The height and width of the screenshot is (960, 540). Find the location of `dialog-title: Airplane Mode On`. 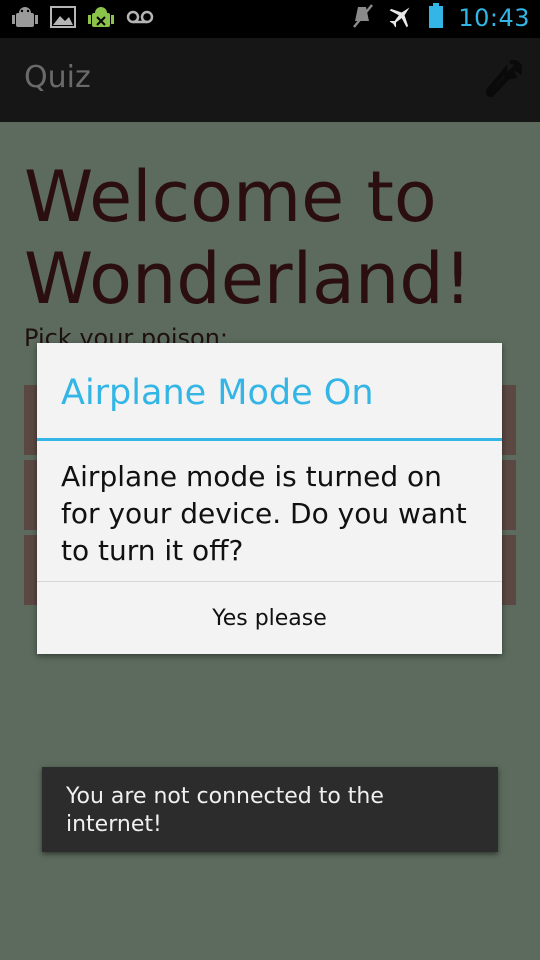

dialog-title: Airplane Mode On is located at coordinates (217, 393).